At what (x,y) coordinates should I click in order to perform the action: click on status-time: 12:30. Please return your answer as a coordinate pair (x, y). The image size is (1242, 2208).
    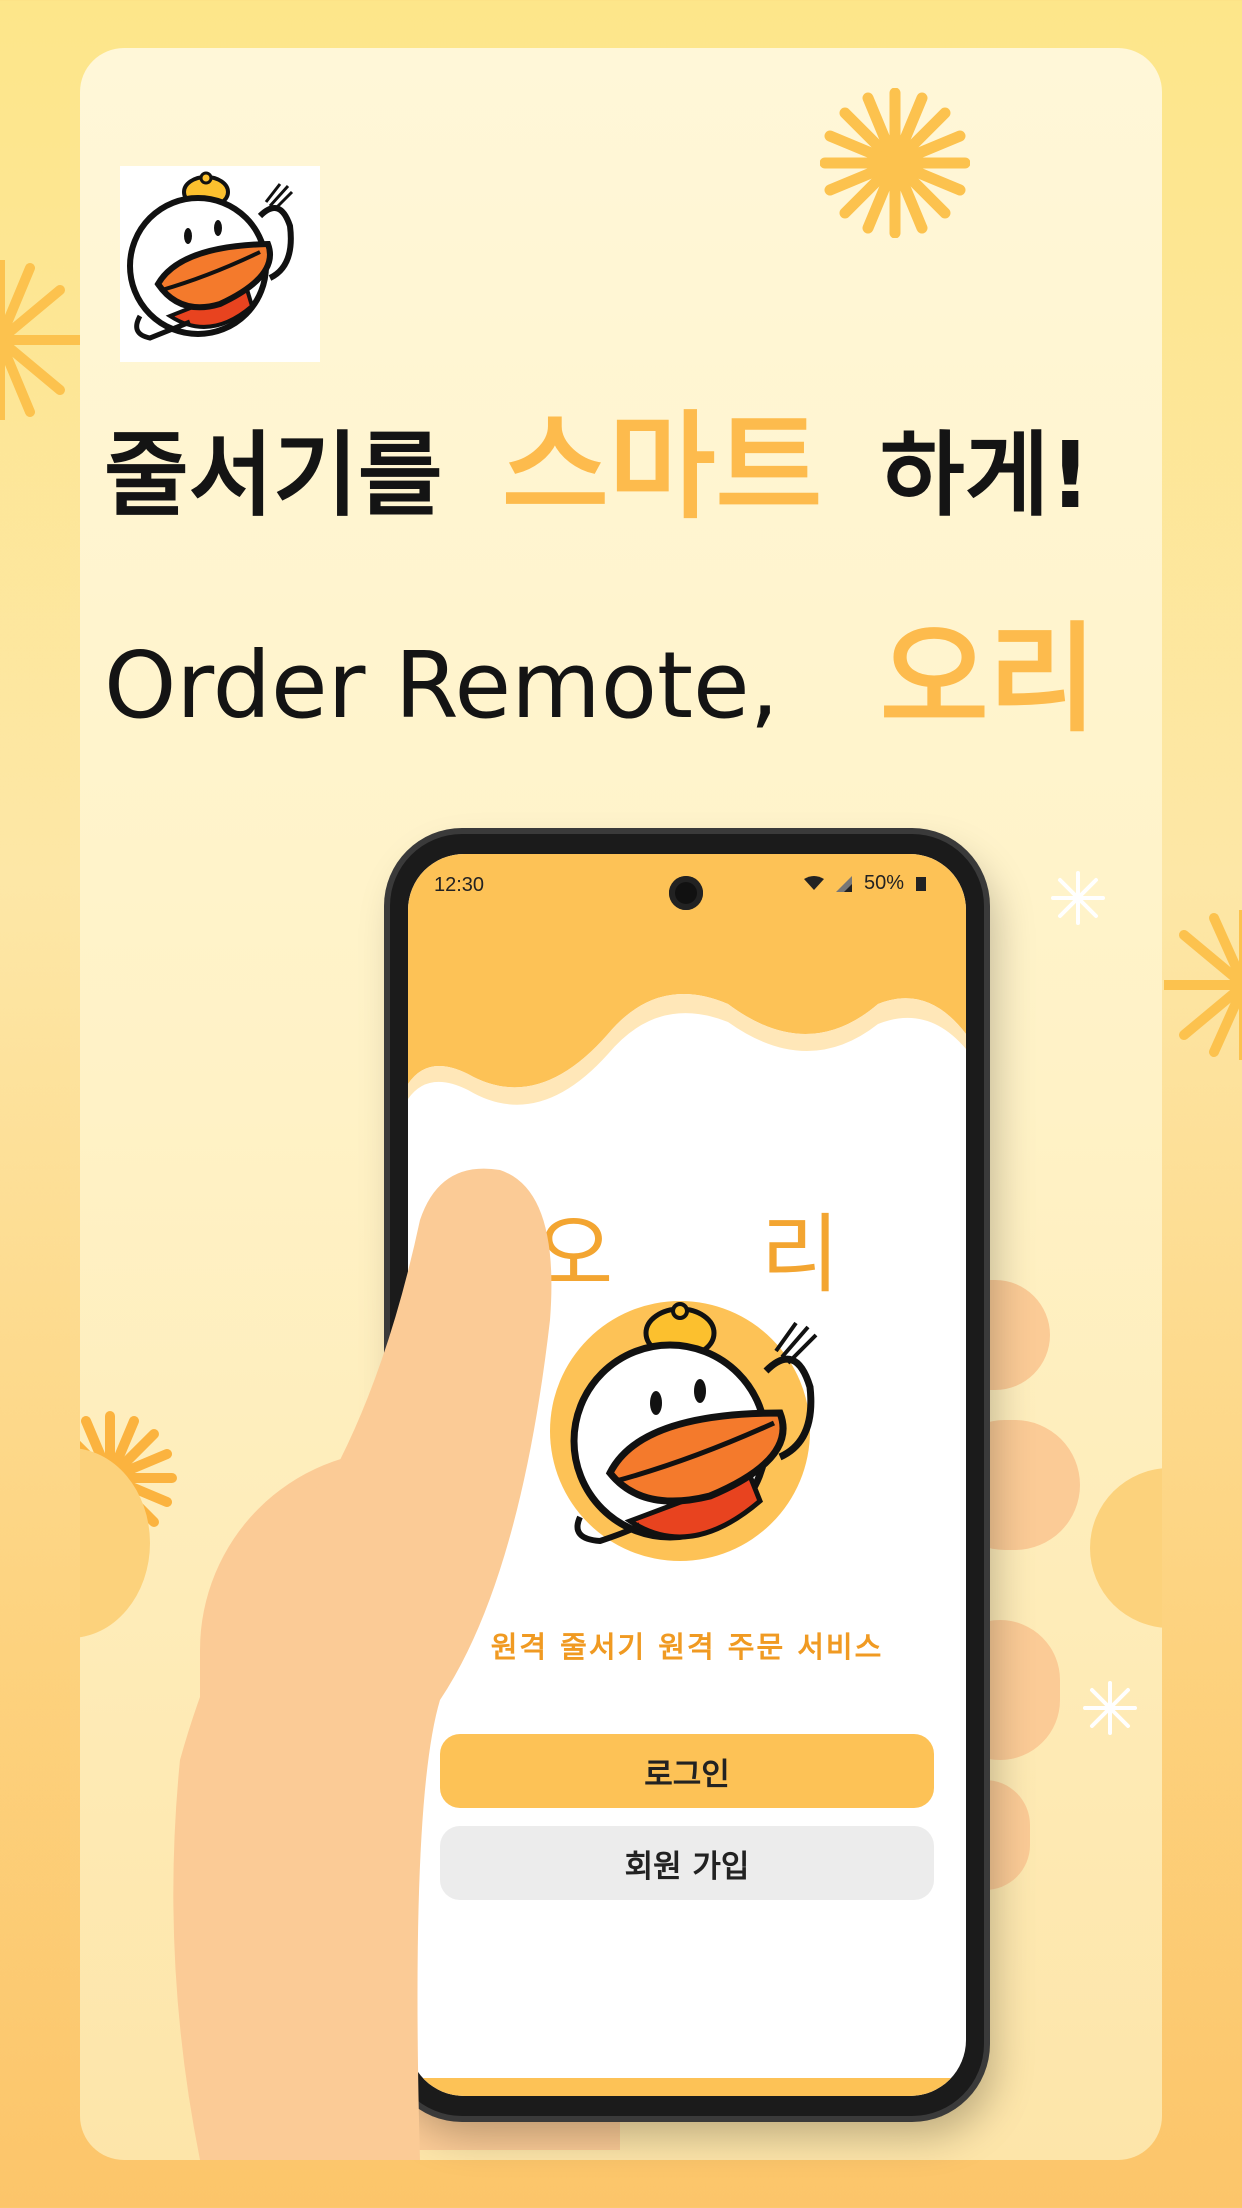
    Looking at the image, I should click on (459, 885).